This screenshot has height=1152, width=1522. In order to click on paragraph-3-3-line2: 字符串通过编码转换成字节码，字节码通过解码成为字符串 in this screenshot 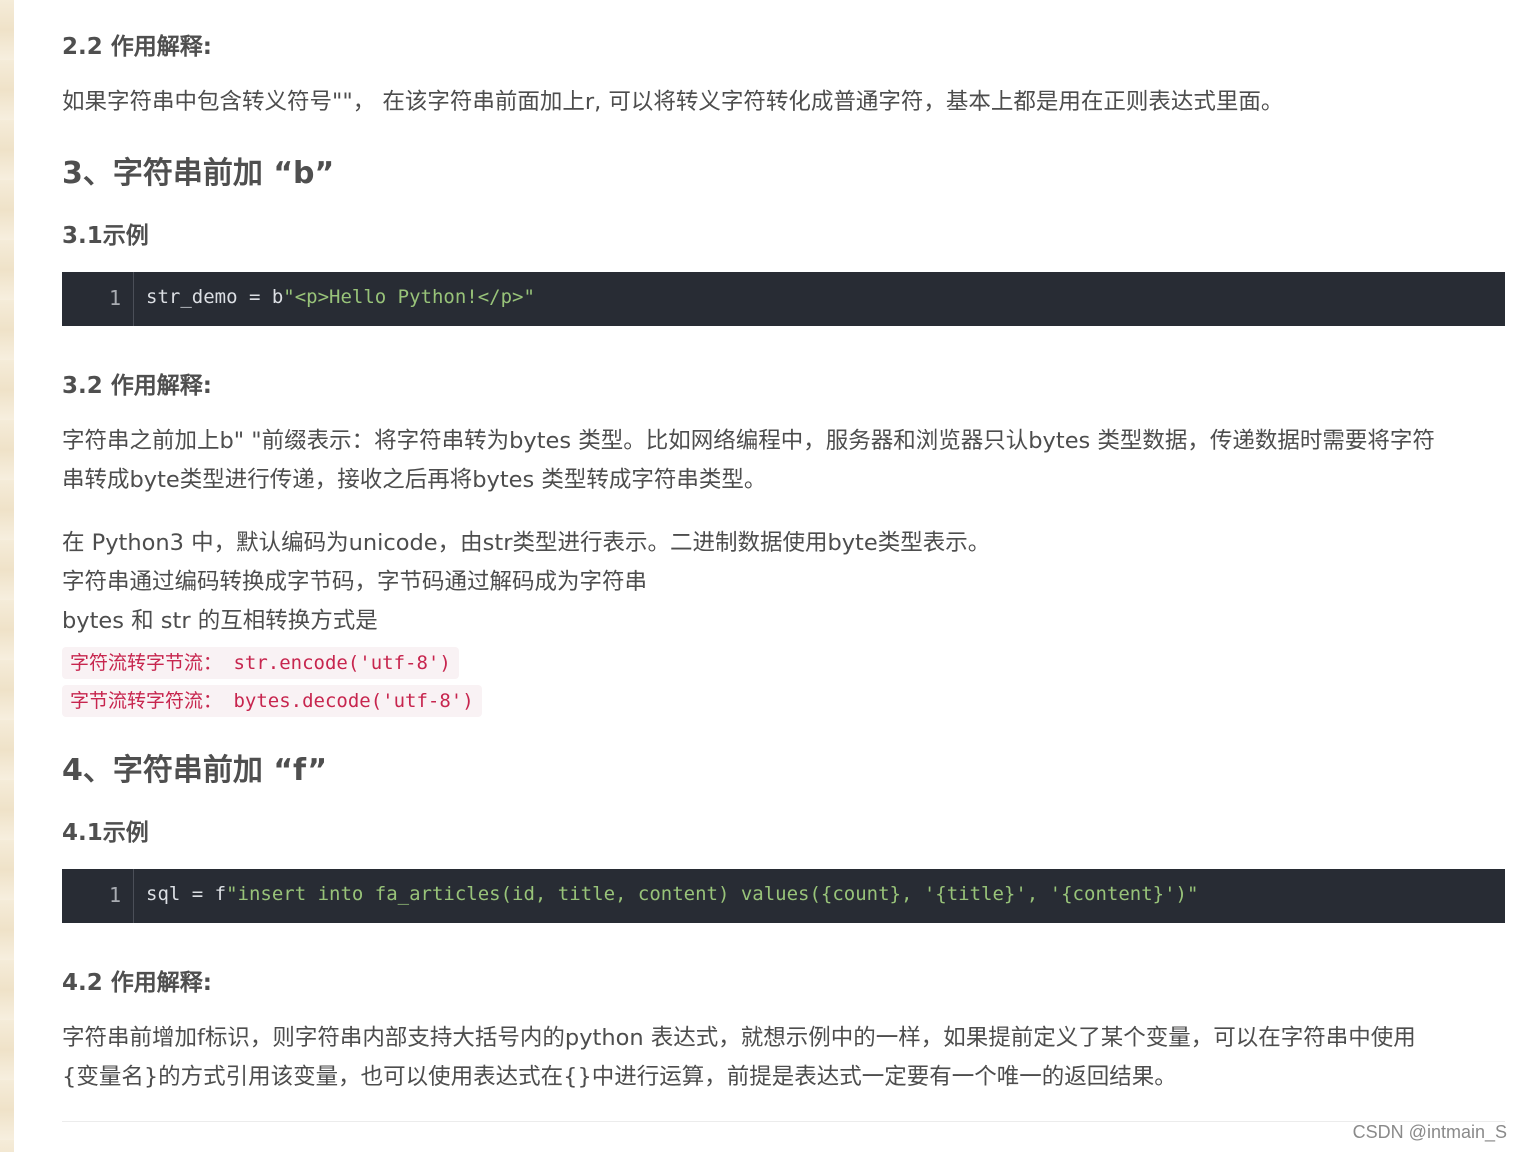, I will do `click(355, 582)`.